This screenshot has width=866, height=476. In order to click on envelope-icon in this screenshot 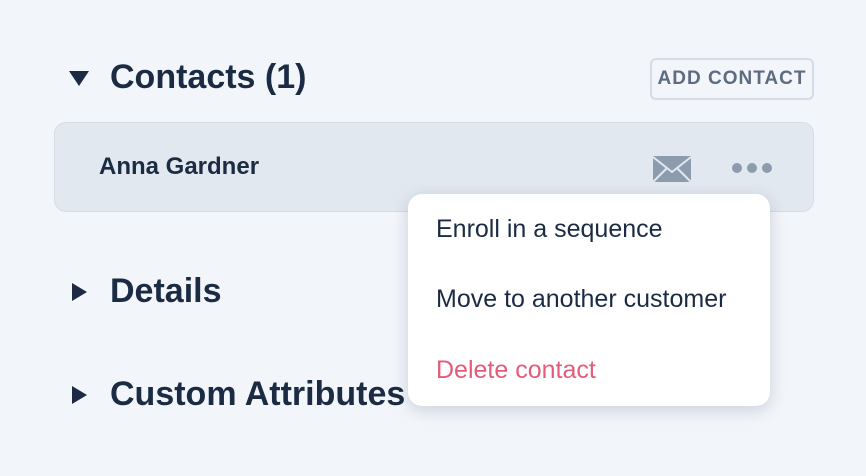, I will do `click(672, 169)`.